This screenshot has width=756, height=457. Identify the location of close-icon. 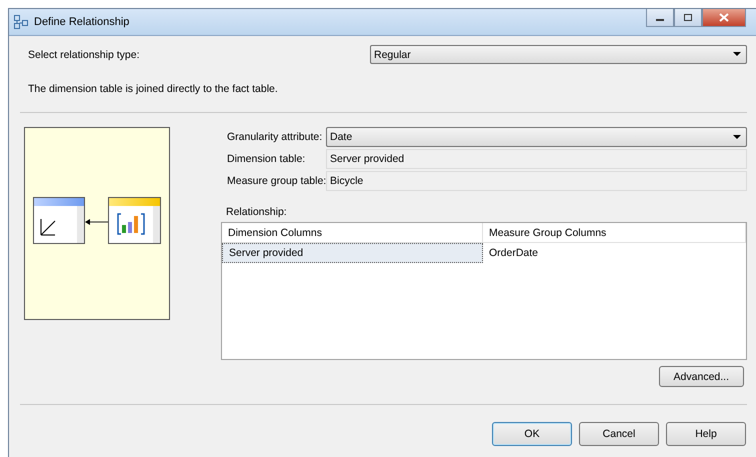
(724, 17).